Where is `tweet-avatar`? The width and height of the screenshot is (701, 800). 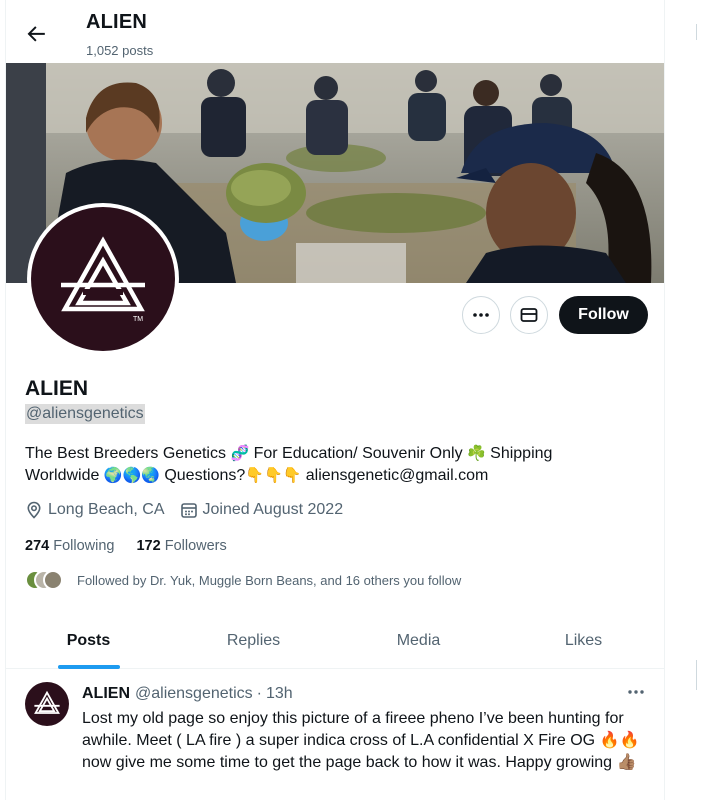 tweet-avatar is located at coordinates (47, 704).